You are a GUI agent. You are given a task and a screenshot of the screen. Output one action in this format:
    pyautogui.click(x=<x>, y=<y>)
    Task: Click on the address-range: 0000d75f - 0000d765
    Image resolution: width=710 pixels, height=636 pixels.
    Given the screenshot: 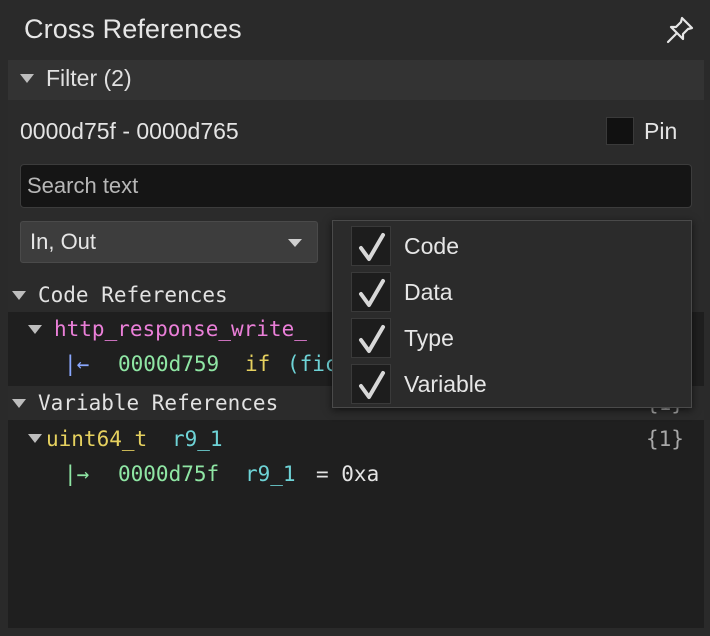 What is the action you would take?
    pyautogui.click(x=129, y=131)
    